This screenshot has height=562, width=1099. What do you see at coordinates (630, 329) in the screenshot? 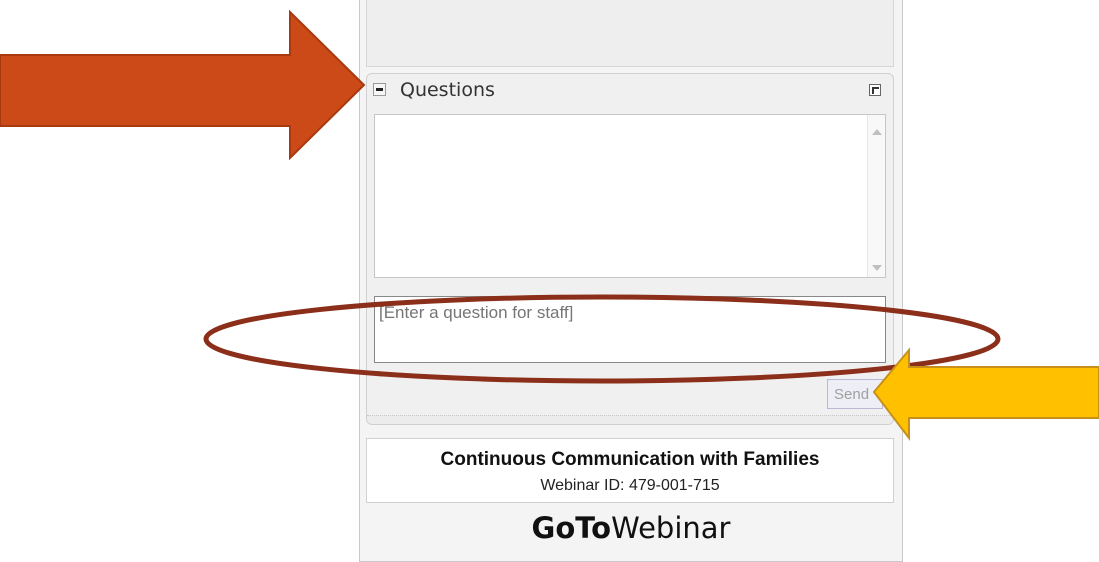
I see `question-input` at bounding box center [630, 329].